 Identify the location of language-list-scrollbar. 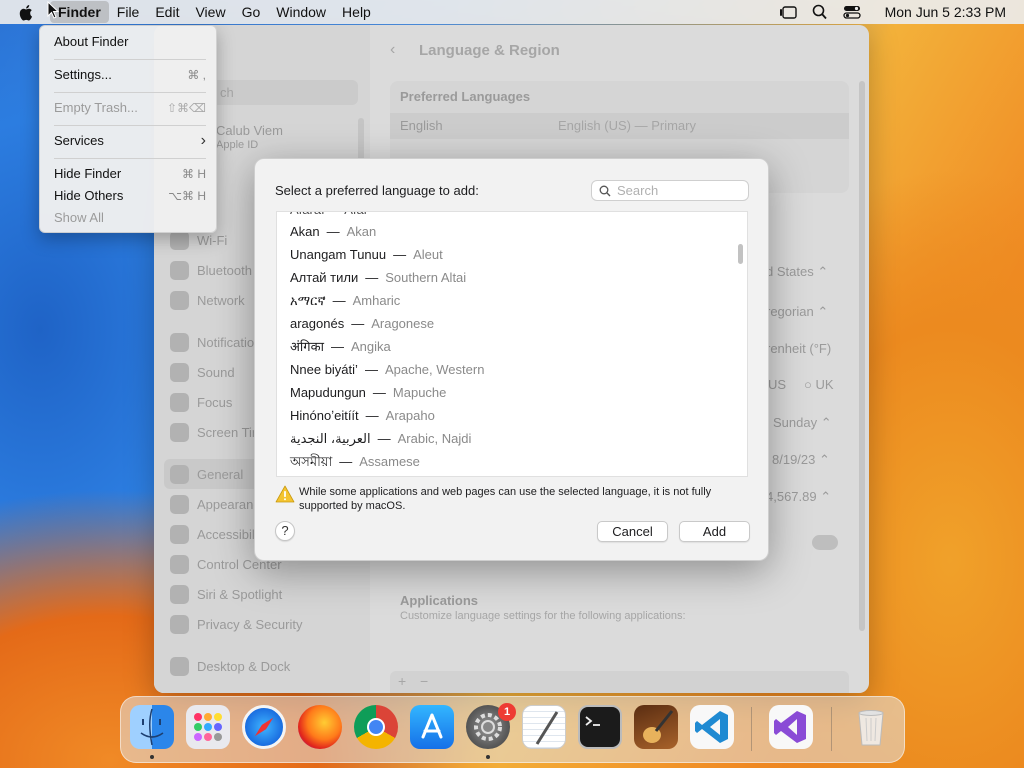
(740, 254).